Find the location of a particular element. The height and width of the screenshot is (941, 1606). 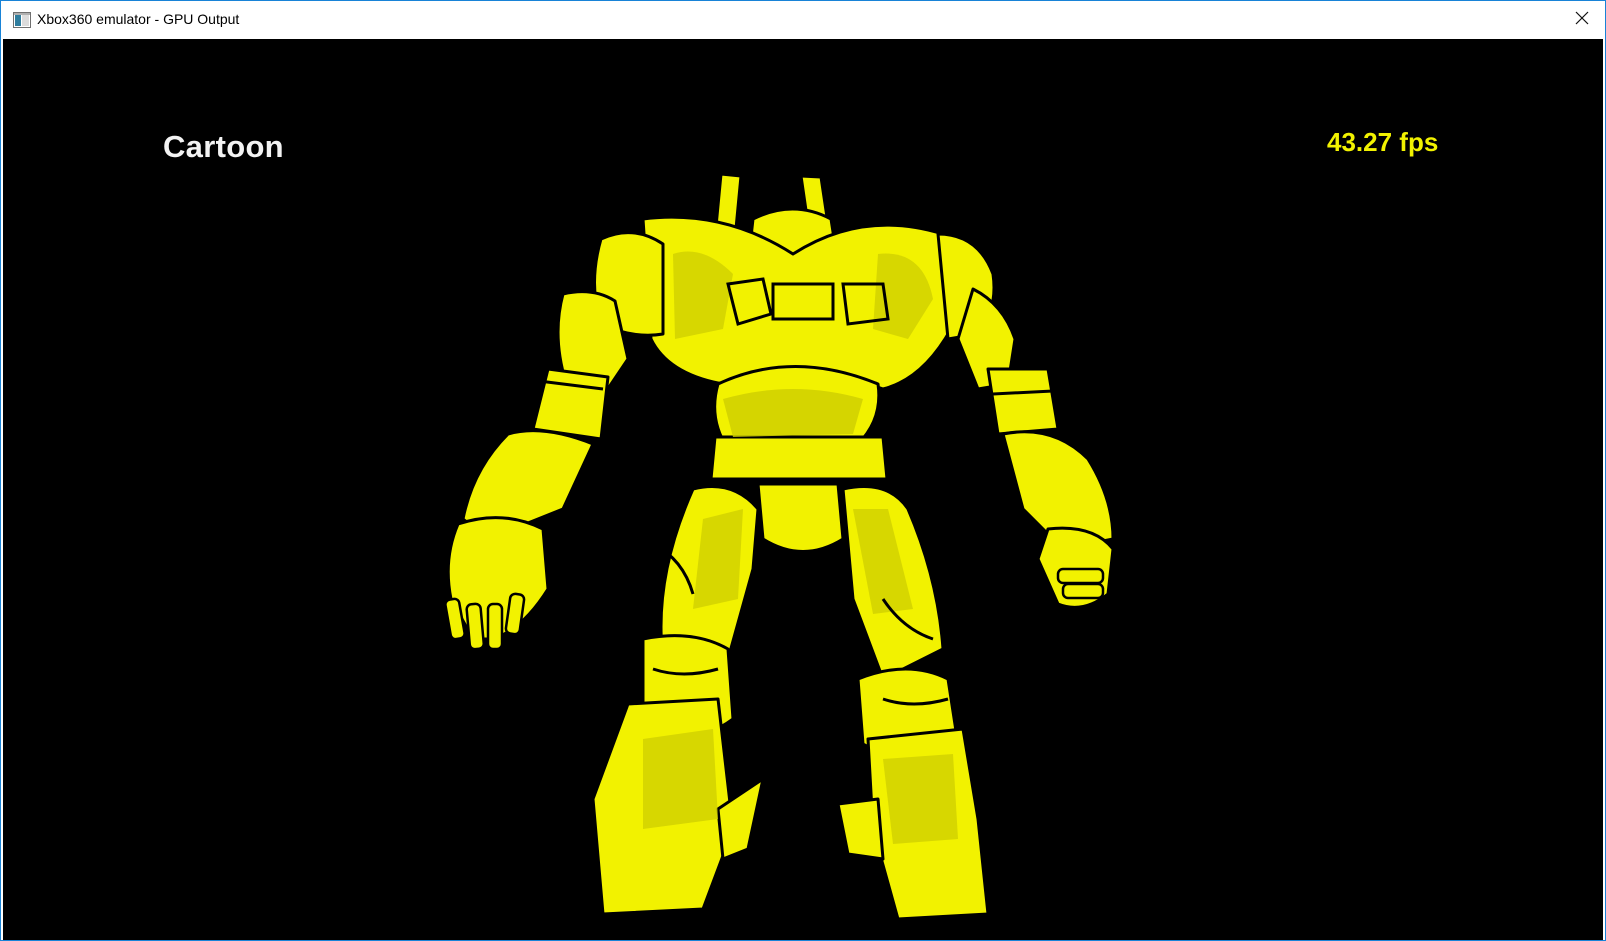

app-window-icon is located at coordinates (22, 20).